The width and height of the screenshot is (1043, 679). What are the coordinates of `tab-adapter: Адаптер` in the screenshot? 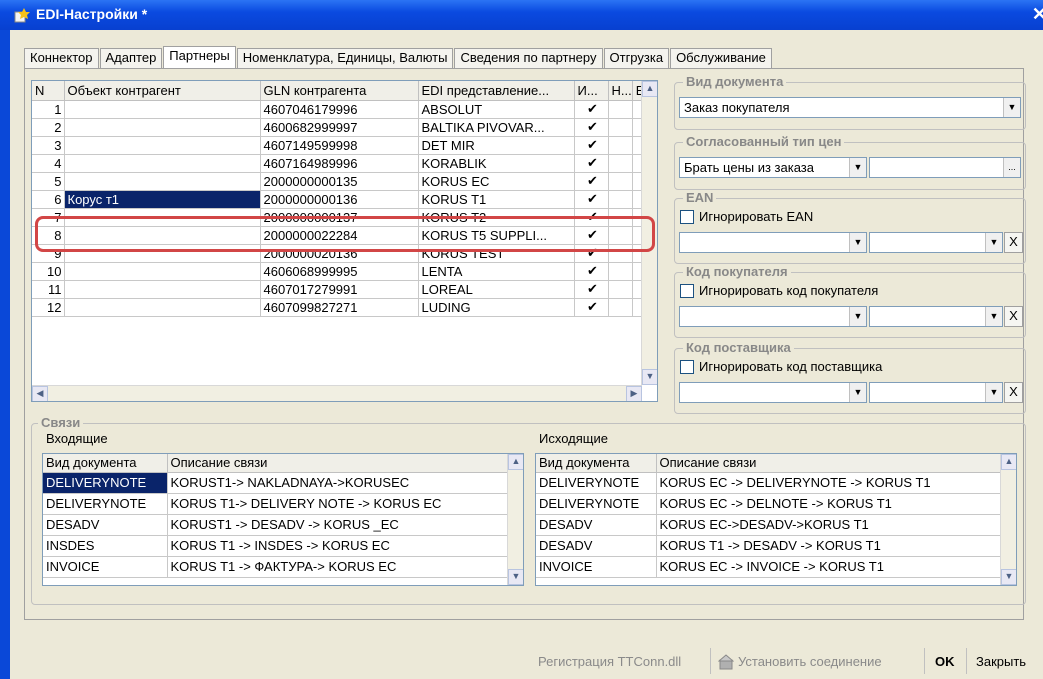 It's located at (131, 58).